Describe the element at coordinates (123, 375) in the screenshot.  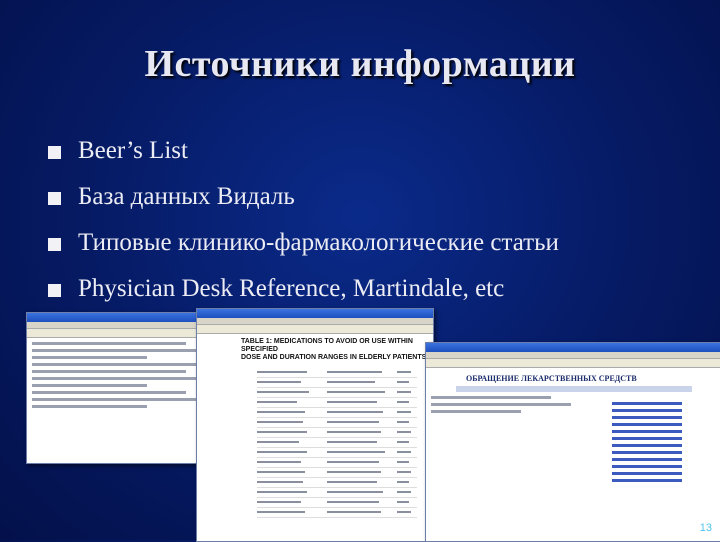
I see `document-text-lines` at that location.